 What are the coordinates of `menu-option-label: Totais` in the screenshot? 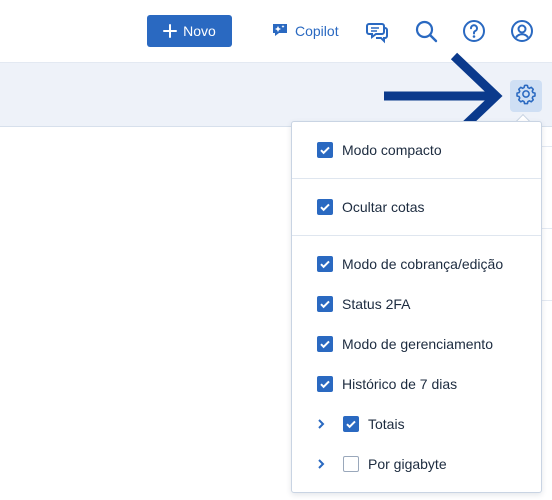 It's located at (386, 424).